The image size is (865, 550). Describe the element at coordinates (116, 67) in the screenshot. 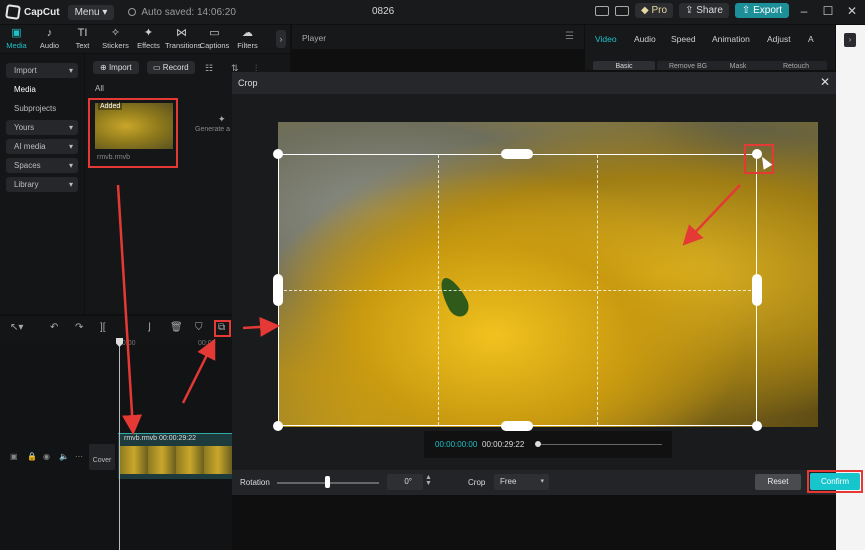

I see `import-button: ⊕ Import` at that location.